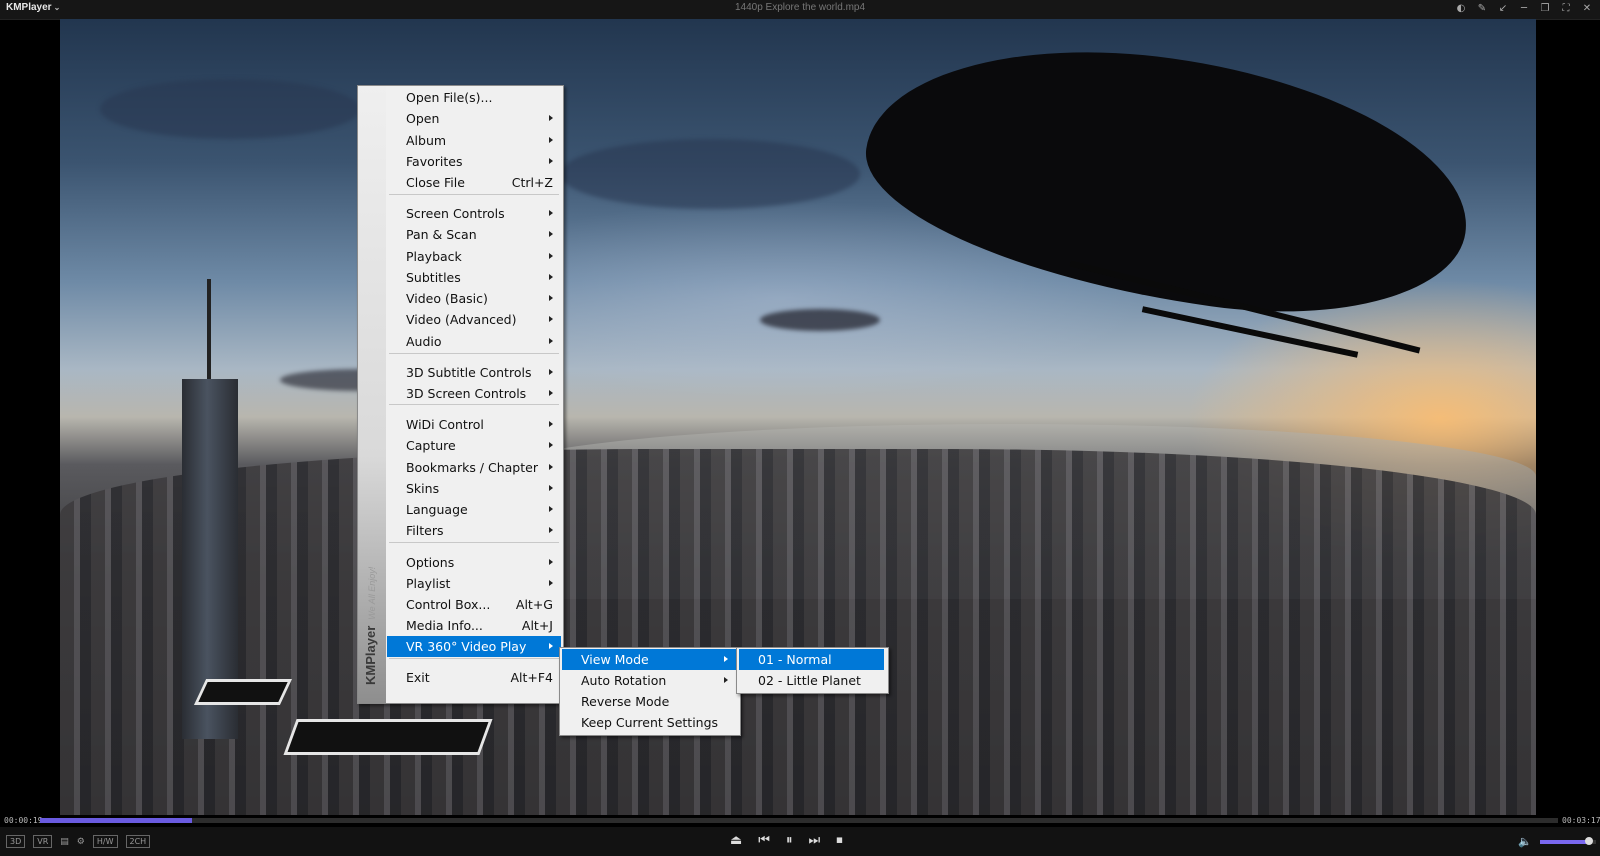 The image size is (1600, 856). What do you see at coordinates (532, 182) in the screenshot?
I see `menu-item-shortcut: Ctrl+Z` at bounding box center [532, 182].